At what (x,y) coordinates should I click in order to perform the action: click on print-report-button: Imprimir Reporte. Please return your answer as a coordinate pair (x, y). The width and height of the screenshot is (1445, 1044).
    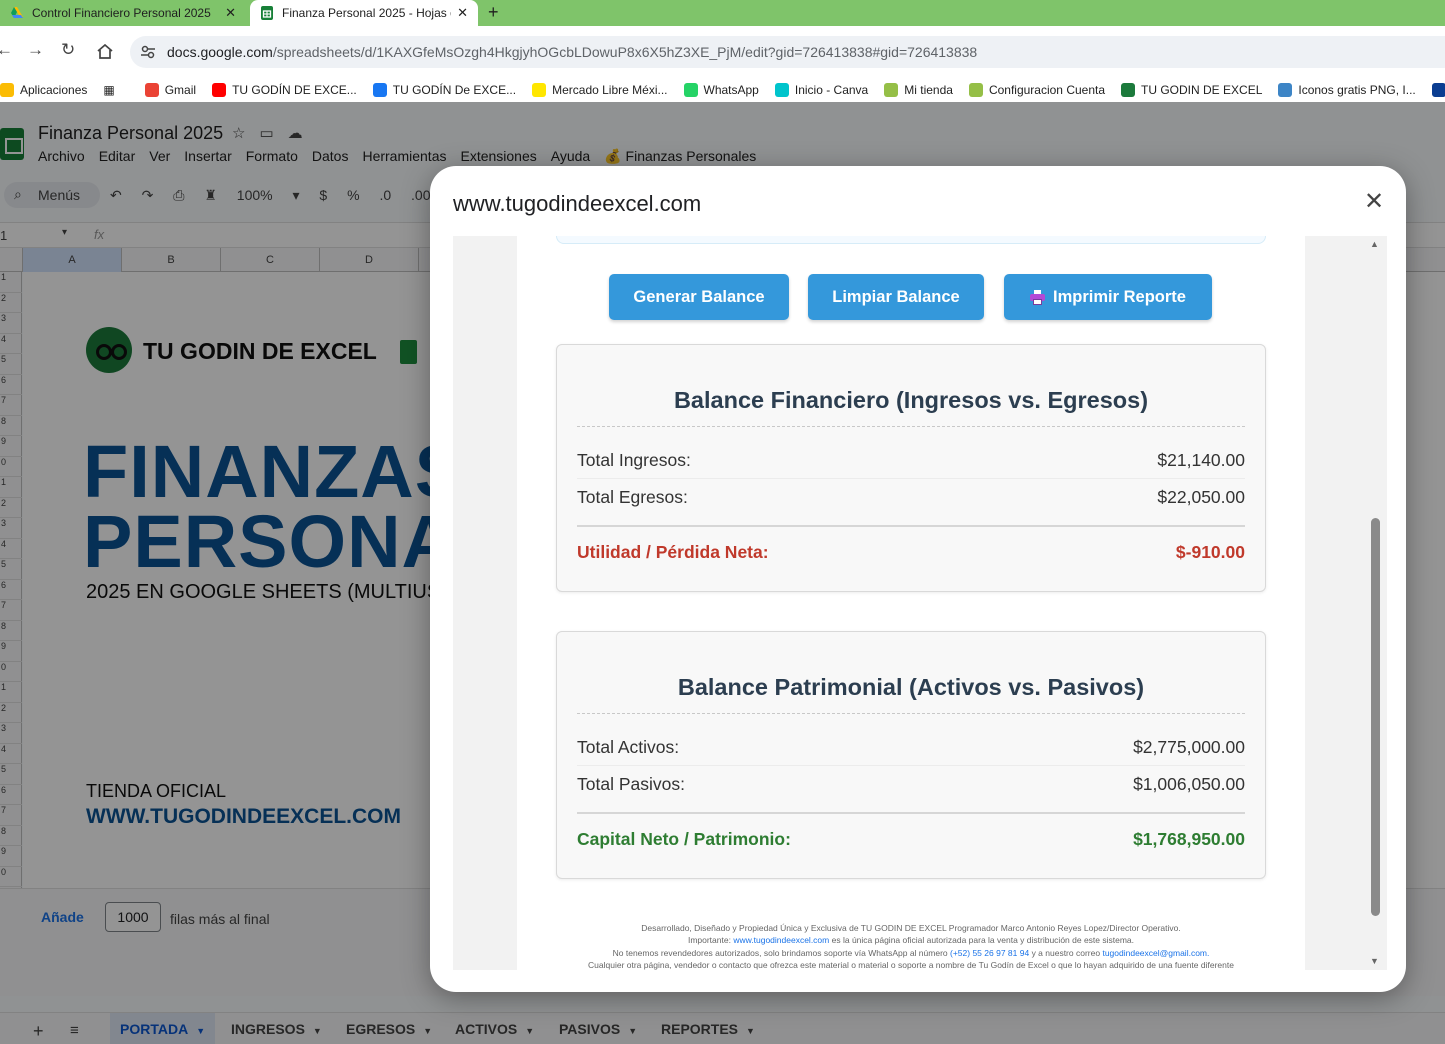
    Looking at the image, I should click on (1108, 297).